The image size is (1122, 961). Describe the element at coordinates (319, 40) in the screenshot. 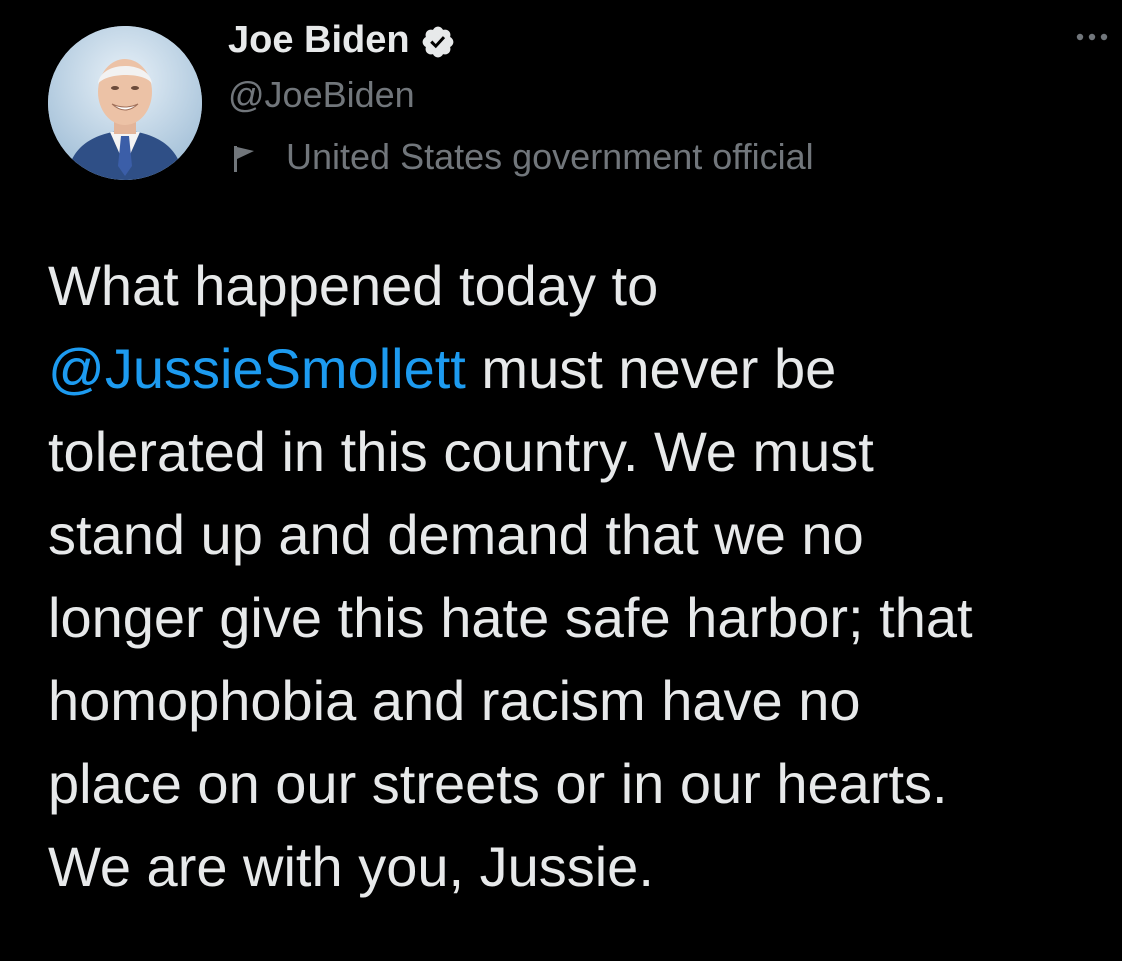

I see `author-display-name: Joe Biden` at that location.